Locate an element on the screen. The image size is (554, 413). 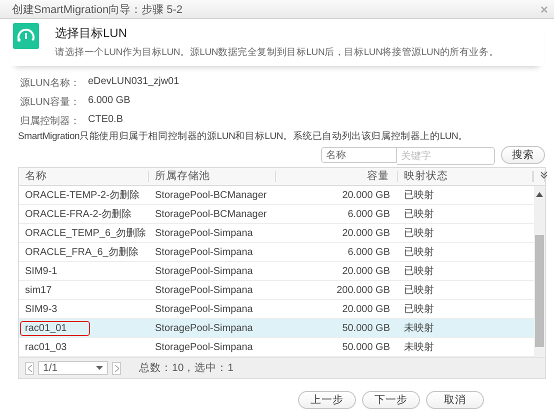
table-cell-text: 200.000 GB is located at coordinates (363, 290).